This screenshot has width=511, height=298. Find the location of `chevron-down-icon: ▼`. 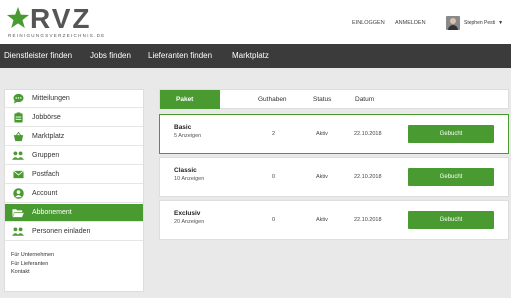

chevron-down-icon: ▼ is located at coordinates (501, 23).